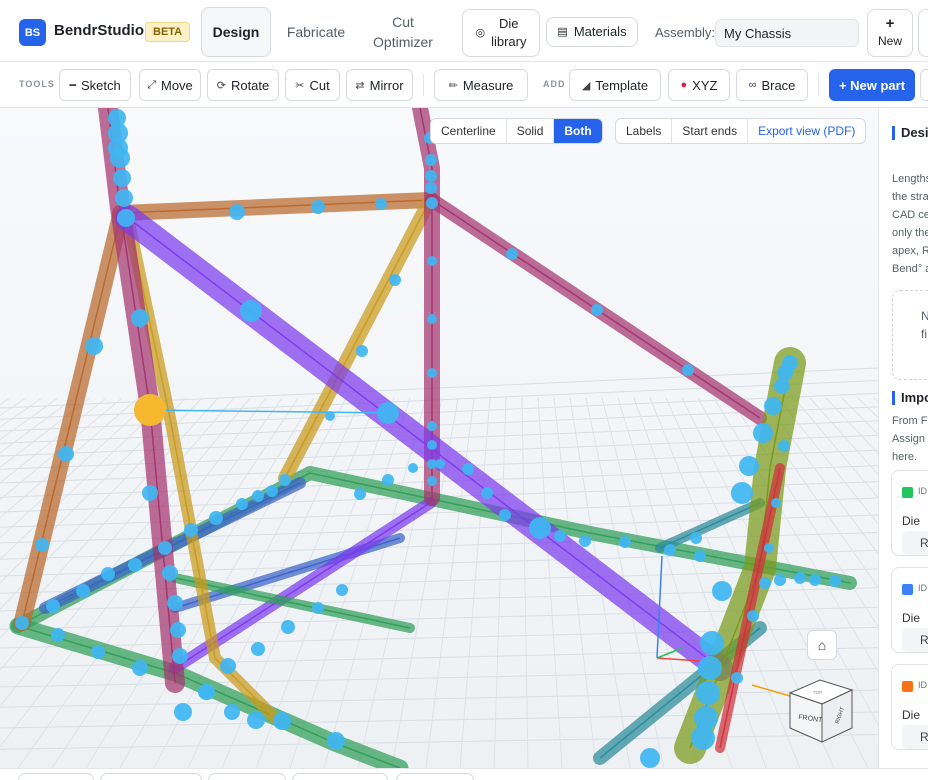  Describe the element at coordinates (821, 711) in the screenshot. I see `view-cube: FRONT RIGHTTOP` at that location.